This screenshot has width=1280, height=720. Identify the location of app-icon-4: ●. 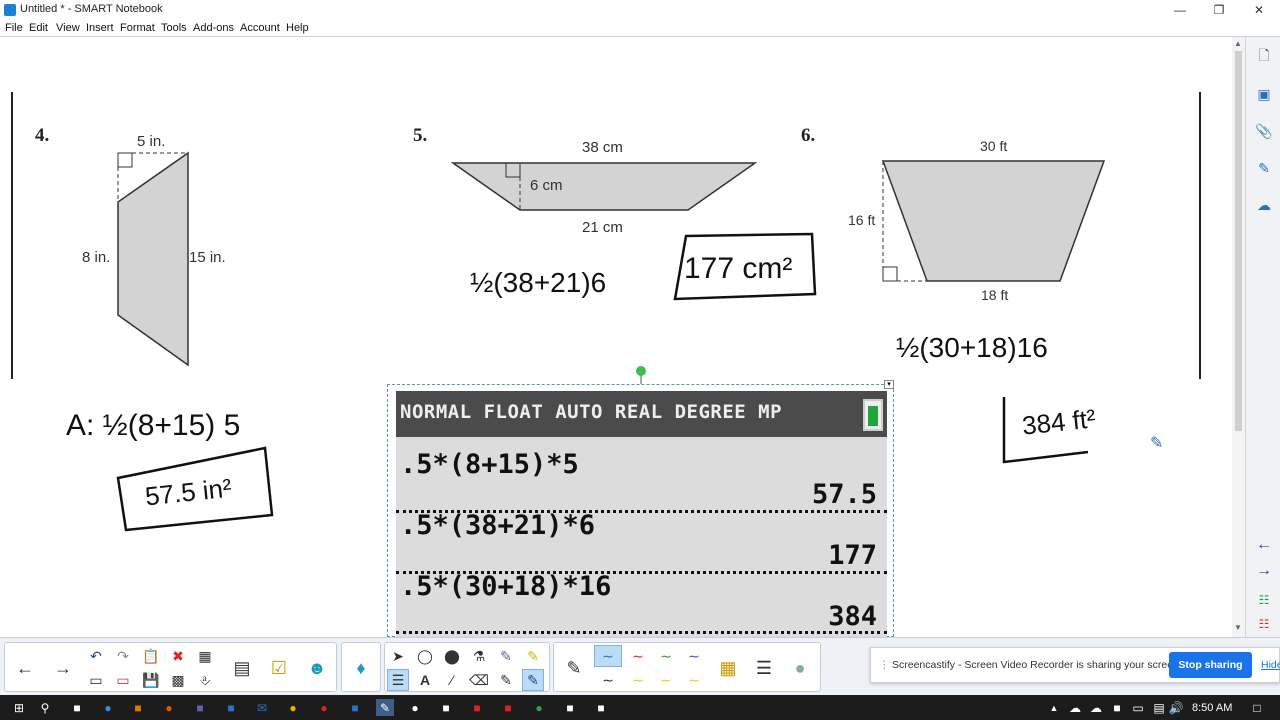
(169, 707).